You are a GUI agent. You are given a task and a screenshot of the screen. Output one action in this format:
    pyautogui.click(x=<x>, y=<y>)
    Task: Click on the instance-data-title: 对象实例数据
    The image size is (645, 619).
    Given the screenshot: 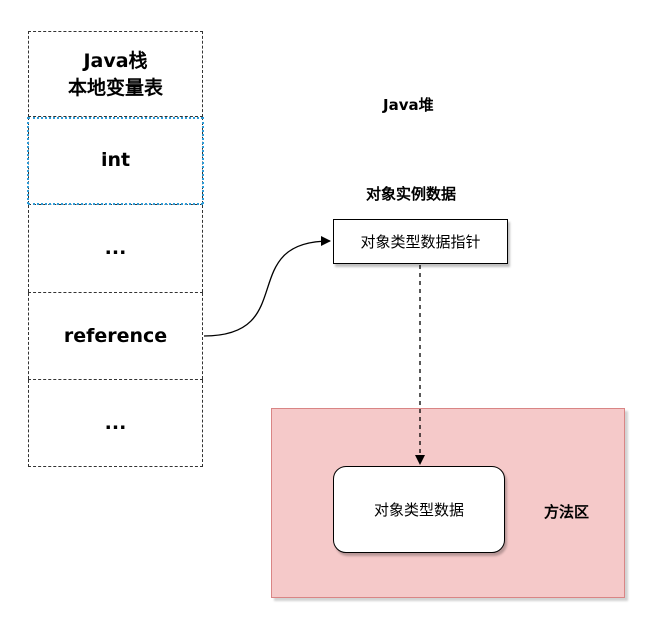 What is the action you would take?
    pyautogui.click(x=411, y=194)
    